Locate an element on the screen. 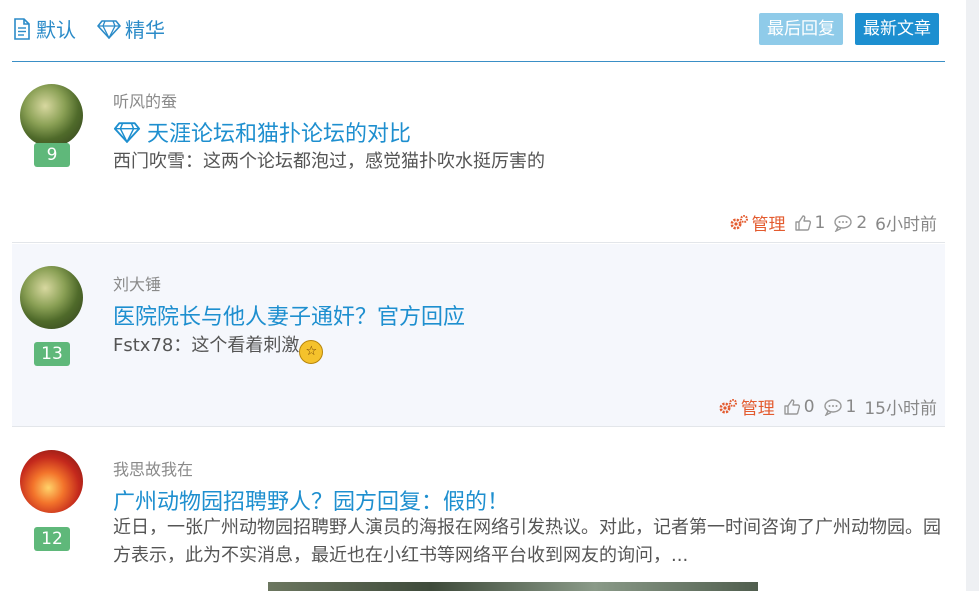 Image resolution: width=979 pixels, height=591 pixels. post-meta: 管理 0 1 15小时前 is located at coordinates (827, 406).